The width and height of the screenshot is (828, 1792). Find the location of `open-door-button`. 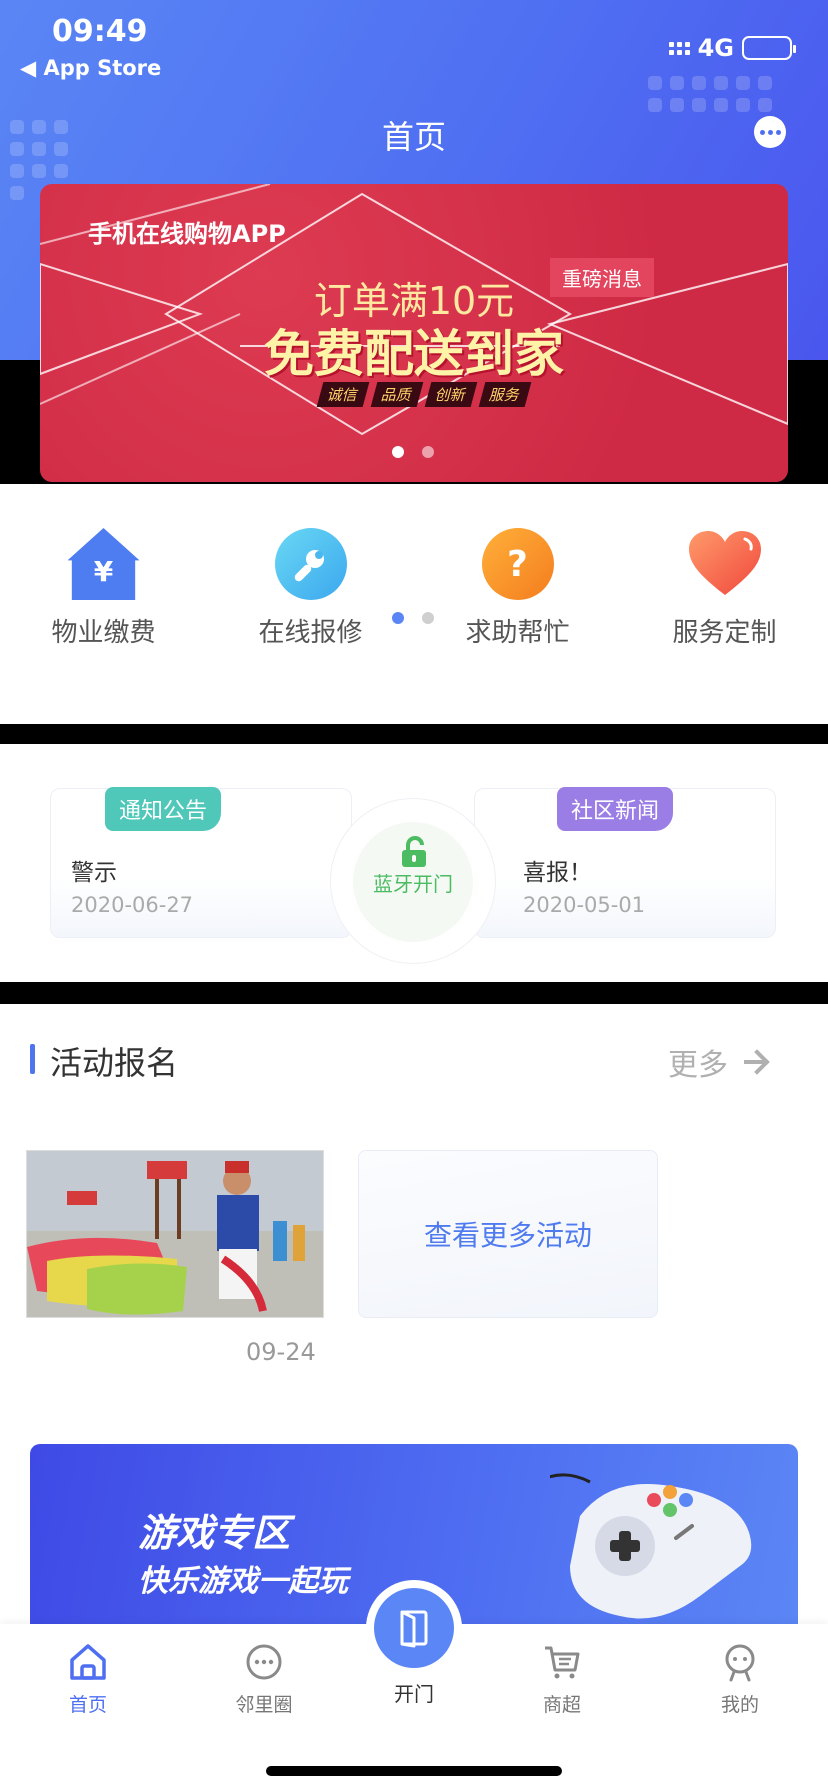

open-door-button is located at coordinates (414, 1628).